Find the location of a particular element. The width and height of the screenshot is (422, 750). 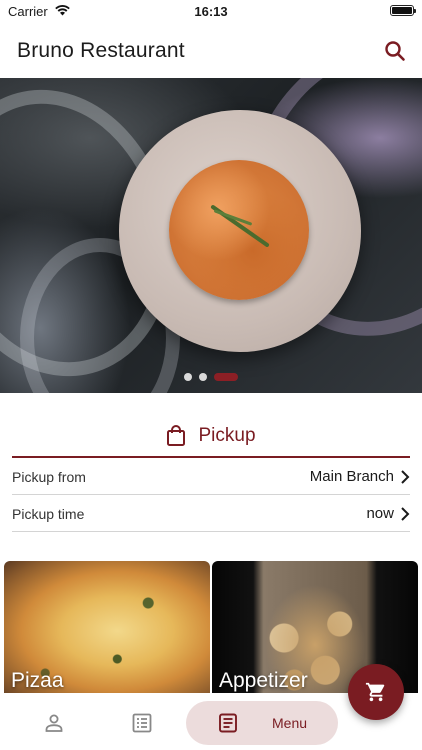

pickup-time-value: now is located at coordinates (380, 513).